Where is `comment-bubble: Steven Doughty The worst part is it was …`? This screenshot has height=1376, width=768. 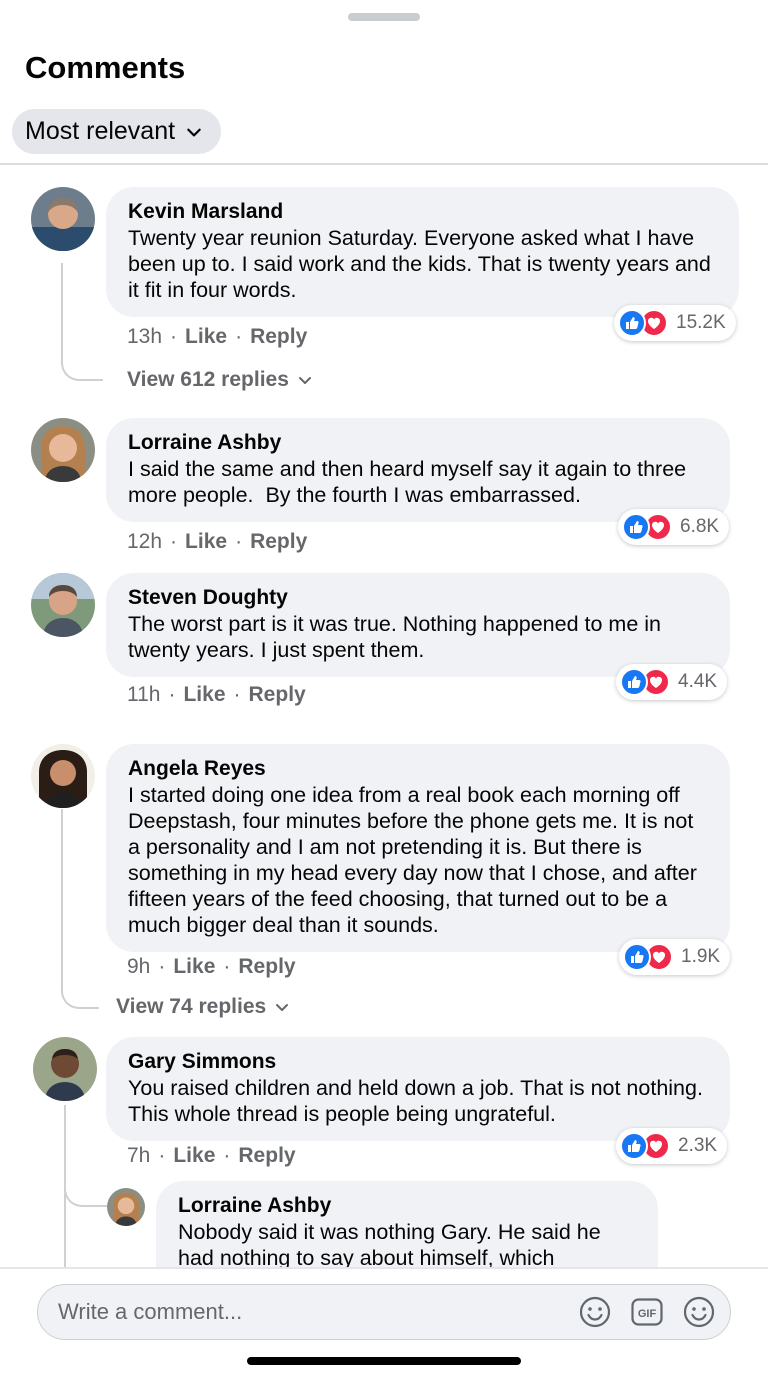 comment-bubble: Steven Doughty The worst part is it was … is located at coordinates (418, 625).